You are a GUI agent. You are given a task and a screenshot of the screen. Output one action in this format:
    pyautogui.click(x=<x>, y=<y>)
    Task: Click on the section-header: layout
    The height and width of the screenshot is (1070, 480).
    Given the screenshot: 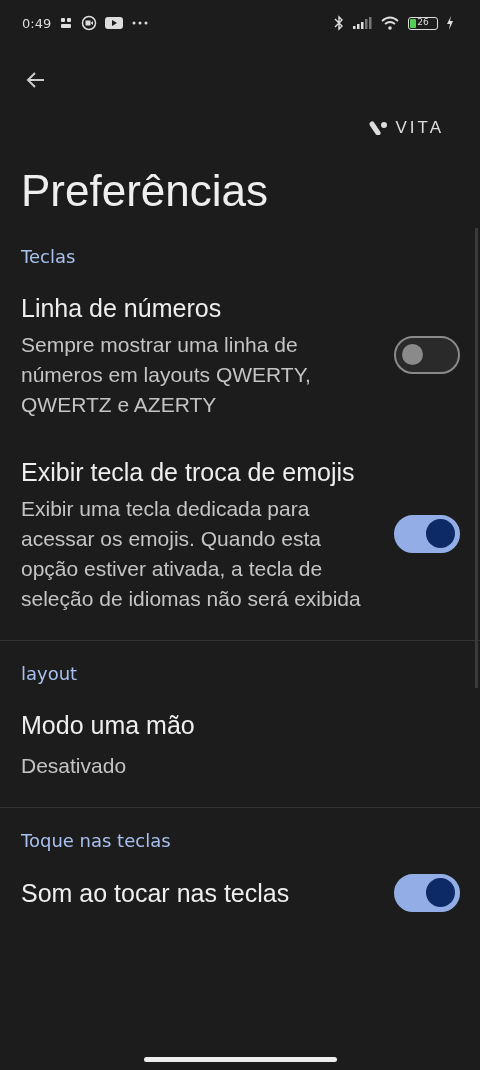 What is the action you would take?
    pyautogui.click(x=49, y=674)
    